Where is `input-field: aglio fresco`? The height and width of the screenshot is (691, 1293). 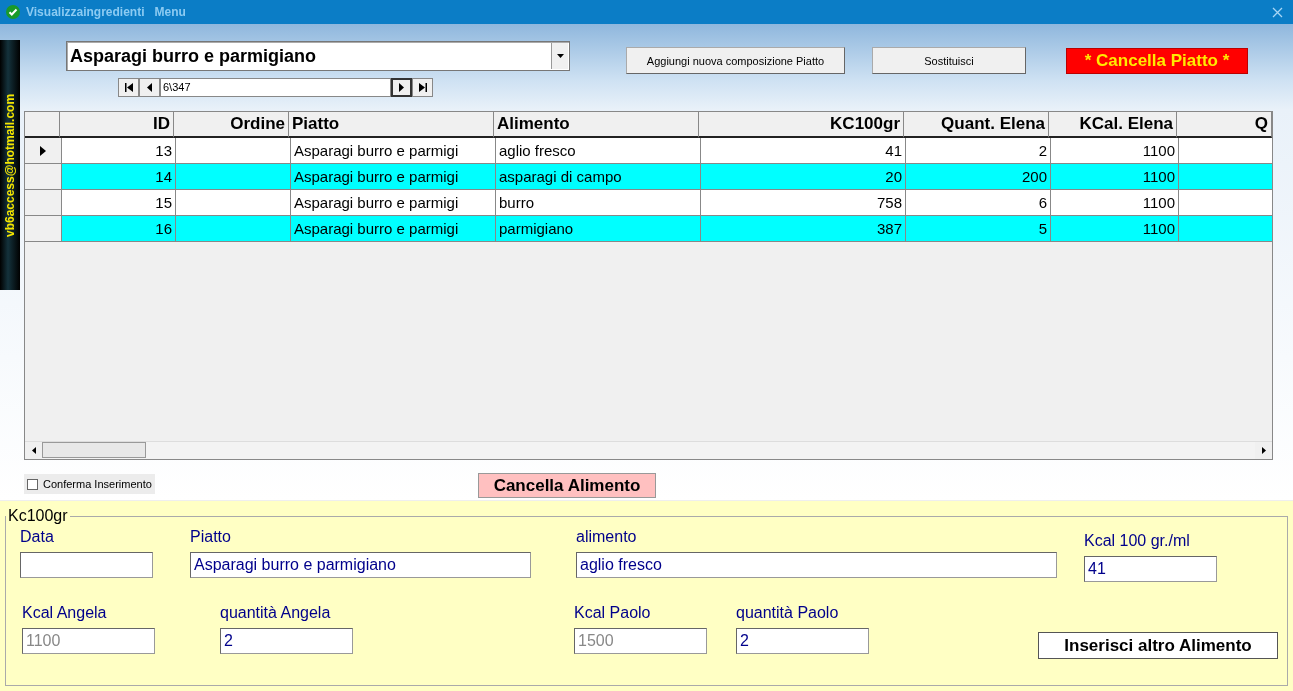 input-field: aglio fresco is located at coordinates (816, 565).